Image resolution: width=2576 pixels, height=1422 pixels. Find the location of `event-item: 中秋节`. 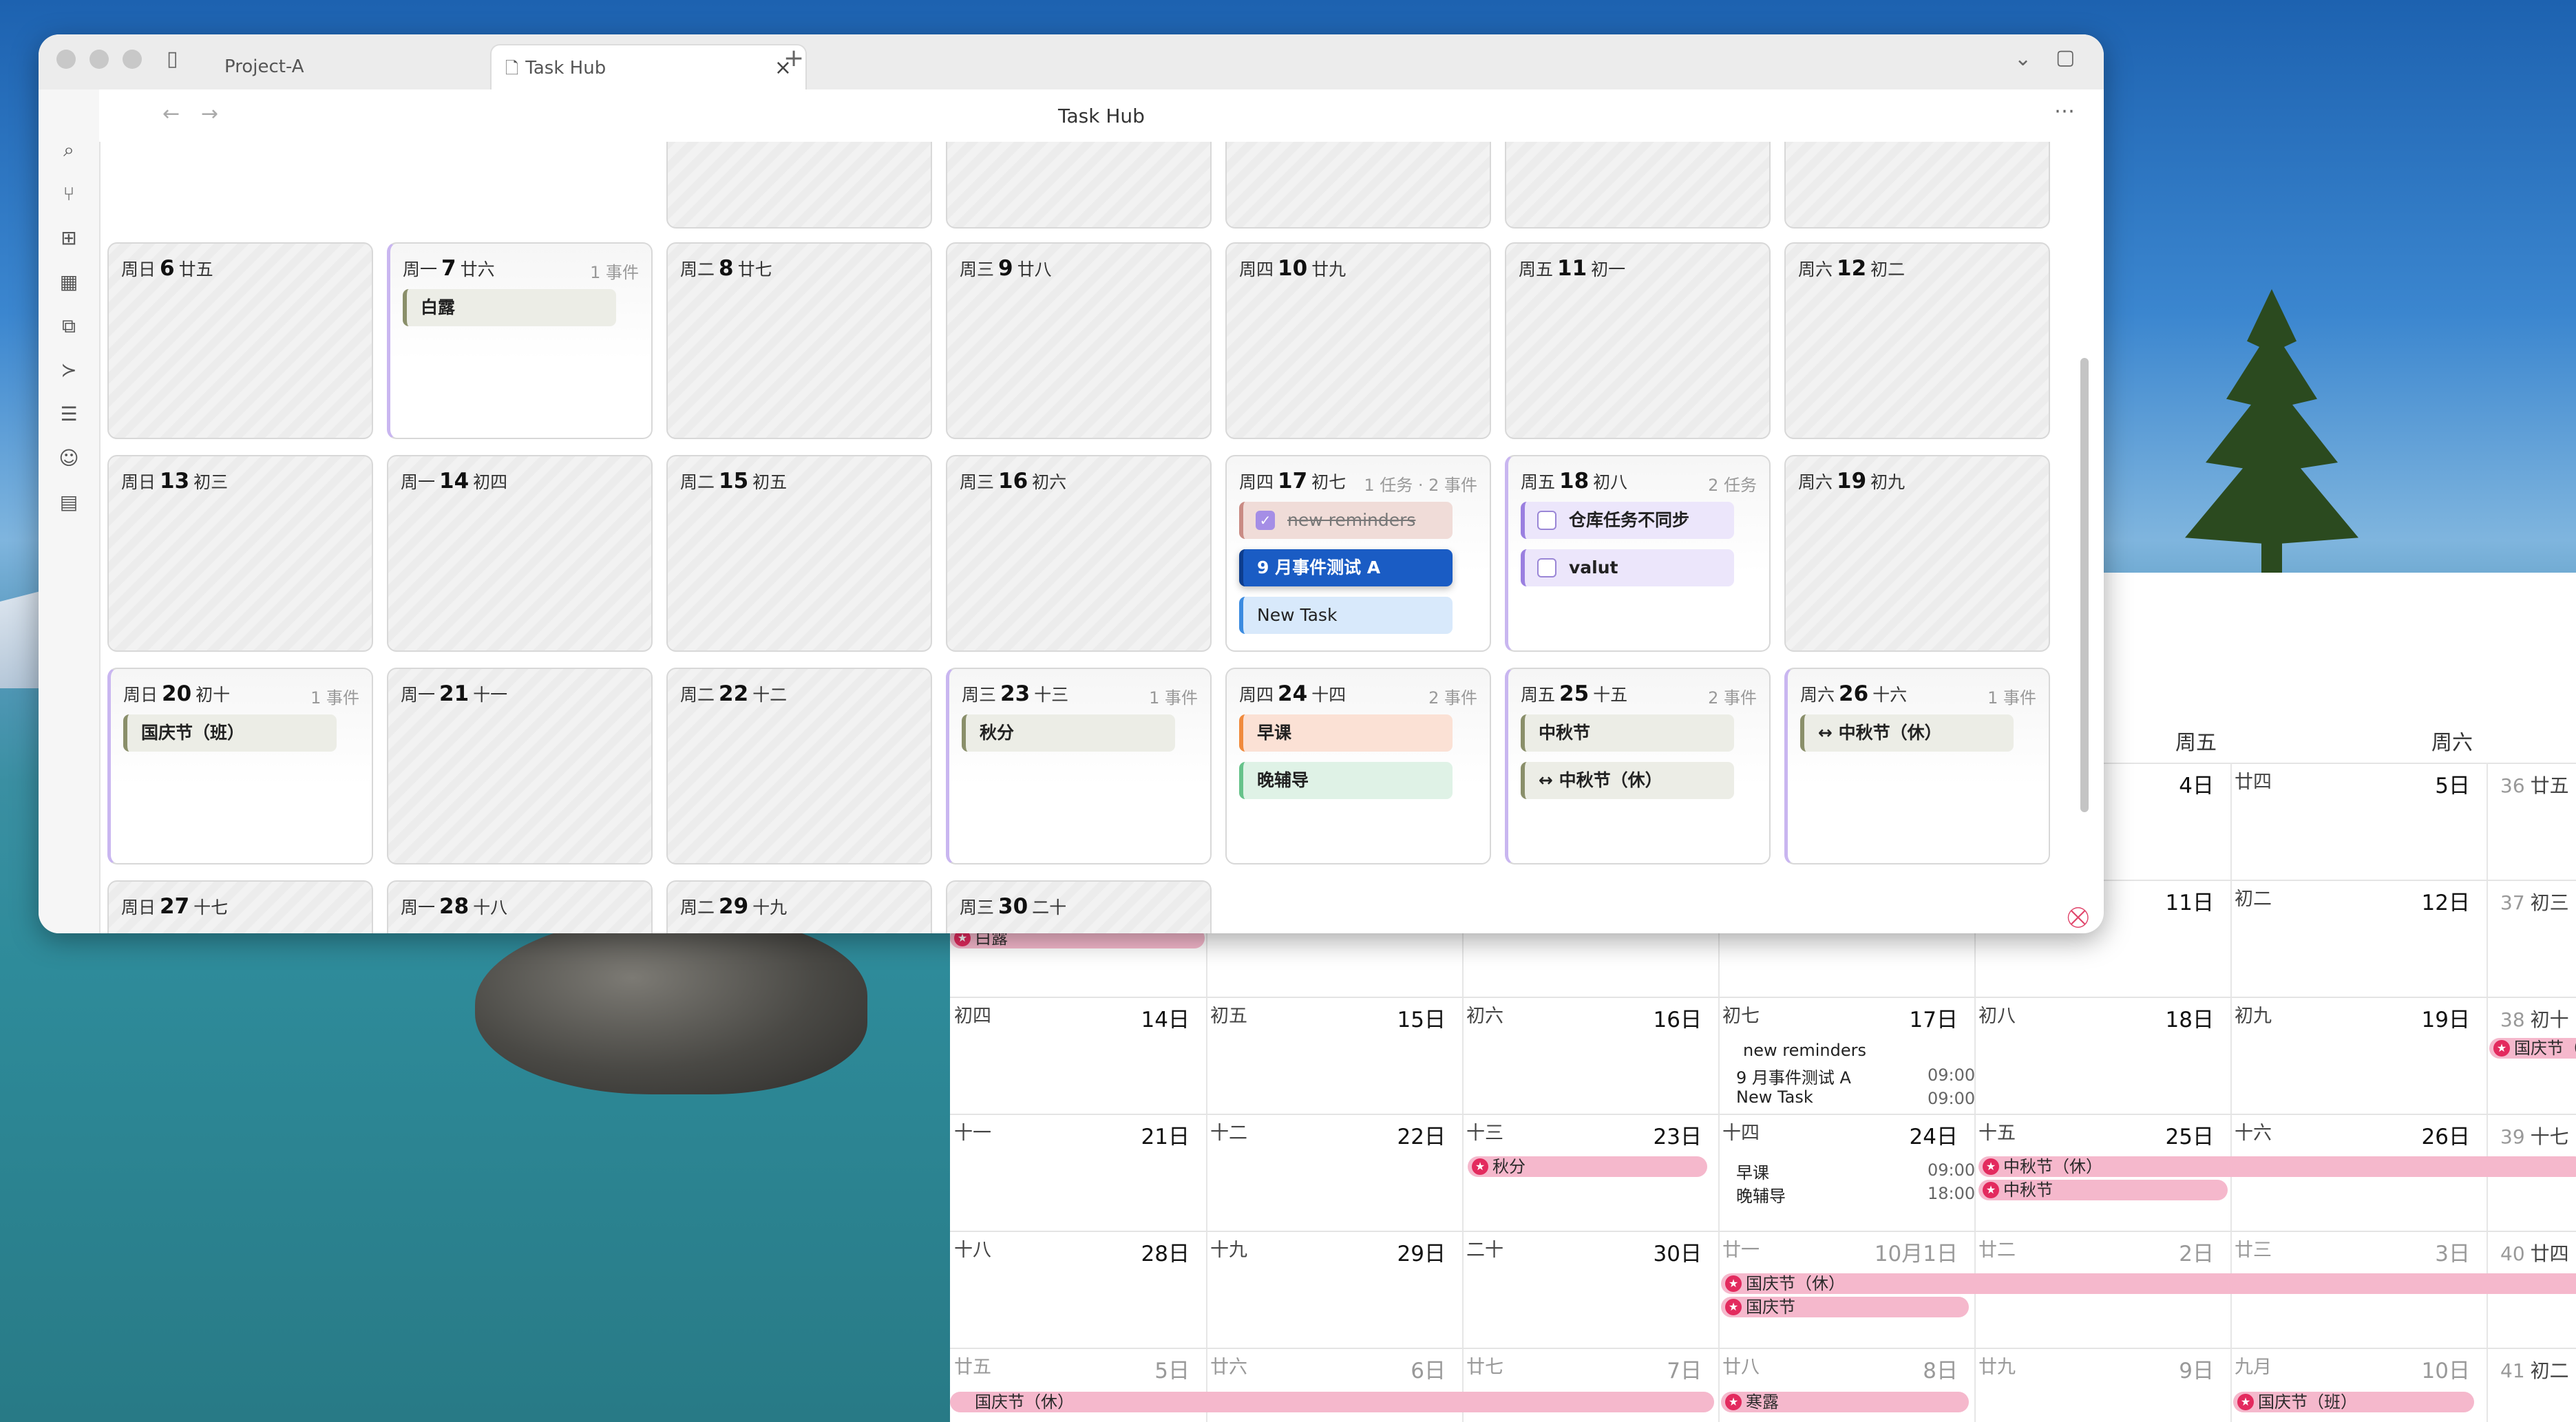

event-item: 中秋节 is located at coordinates (1628, 733).